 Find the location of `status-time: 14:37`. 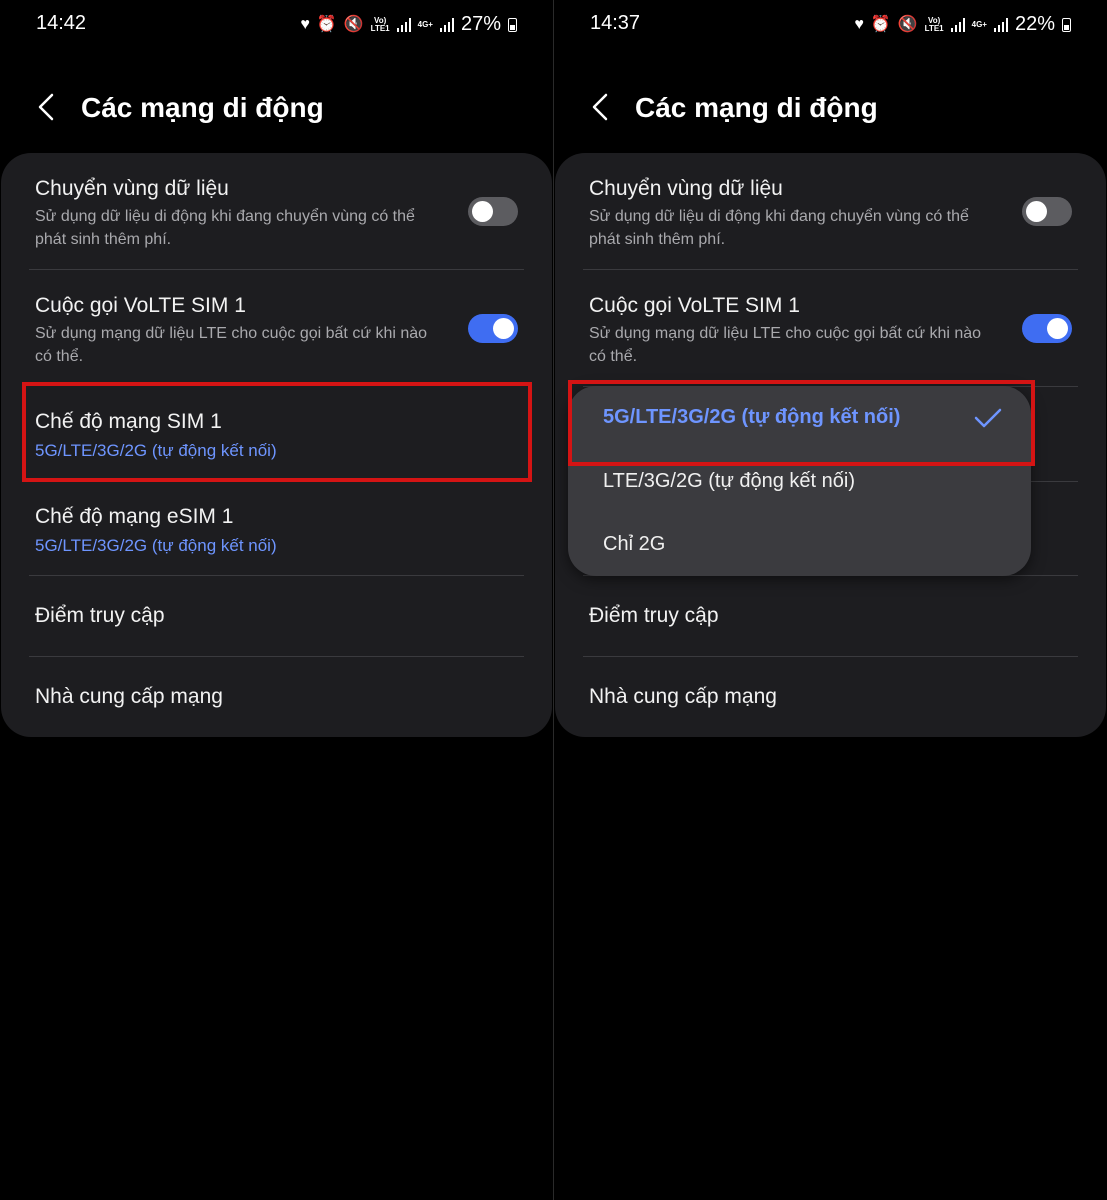

status-time: 14:37 is located at coordinates (615, 23).